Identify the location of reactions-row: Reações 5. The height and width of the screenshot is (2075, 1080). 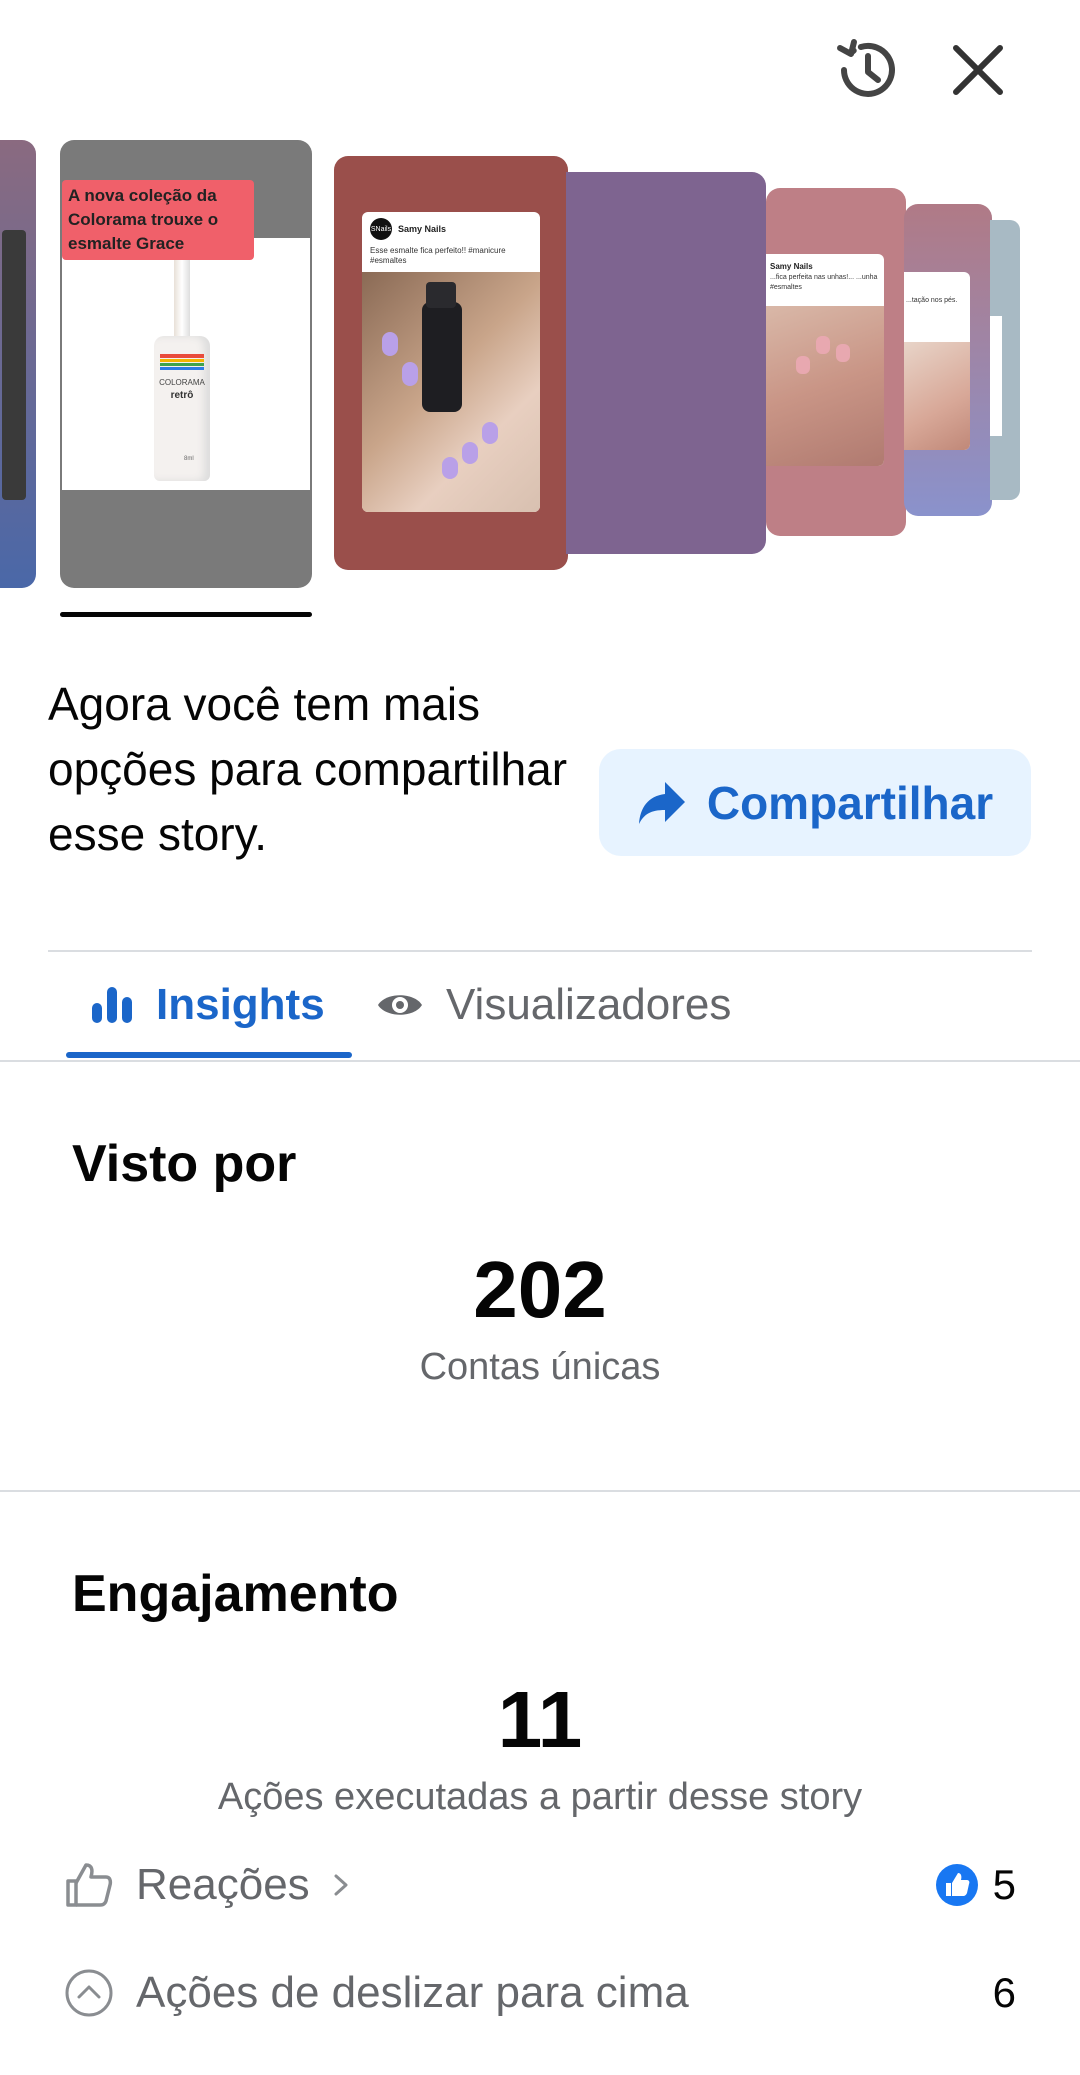
(544, 1885).